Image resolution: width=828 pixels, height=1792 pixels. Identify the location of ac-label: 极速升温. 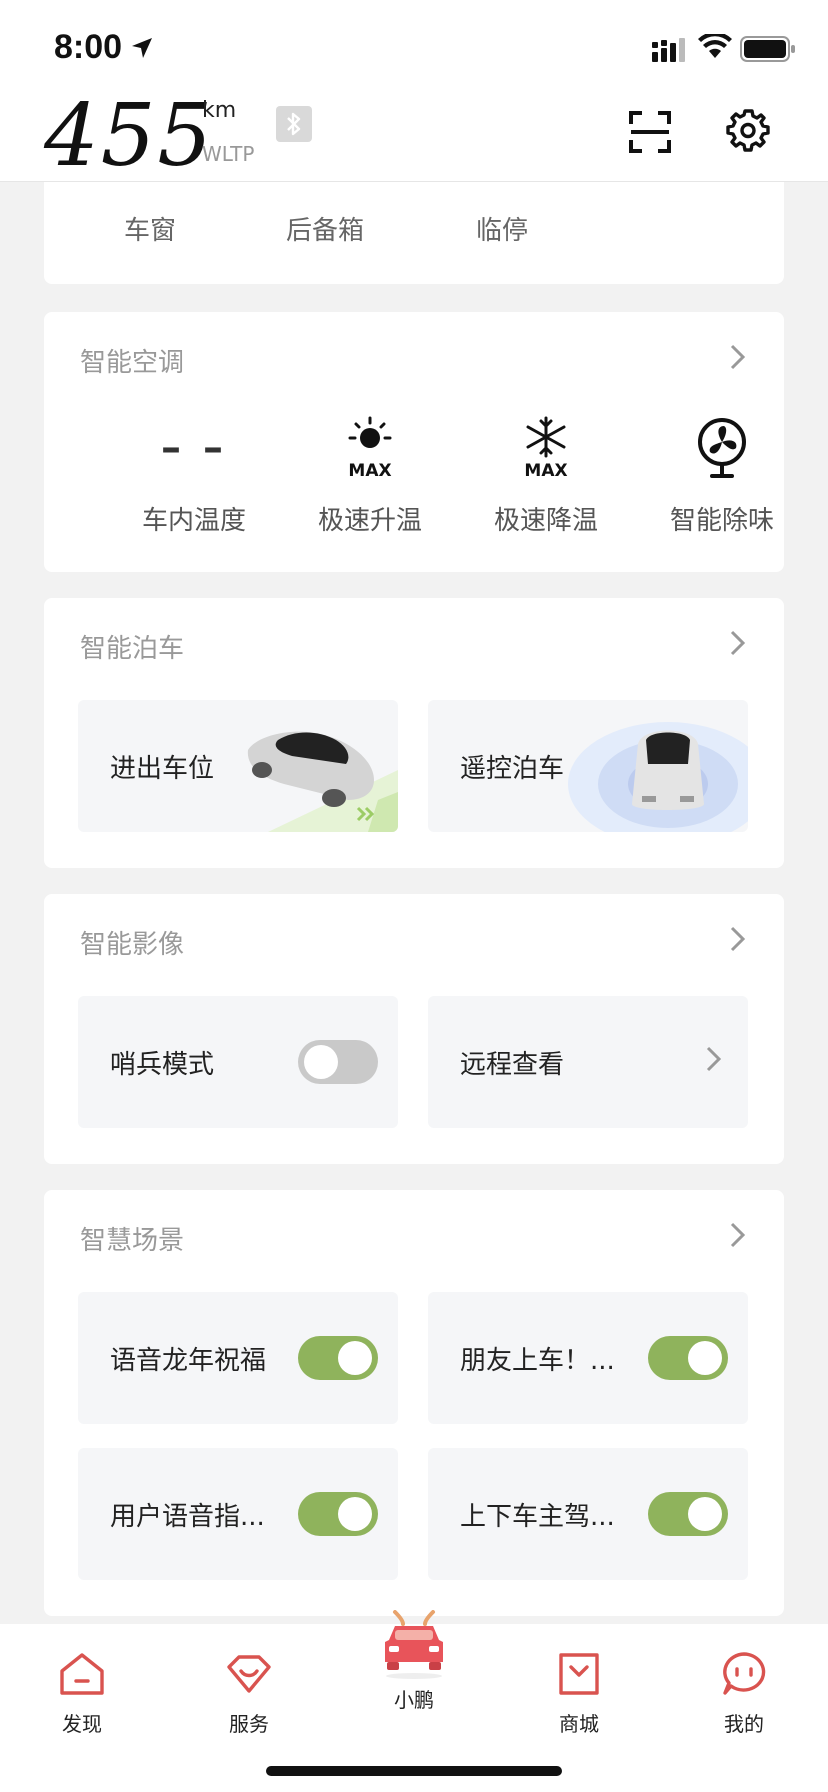
(369, 521).